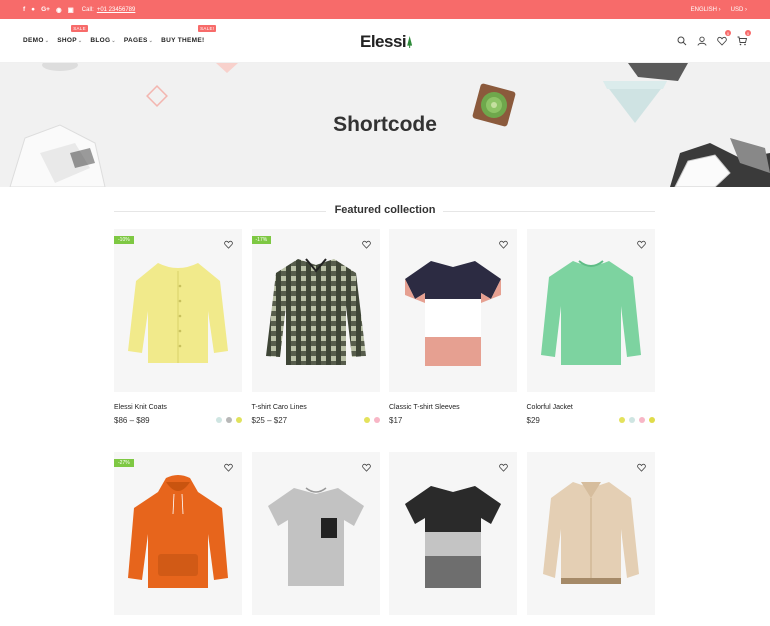 Image resolution: width=770 pixels, height=626 pixels. What do you see at coordinates (701, 40) in the screenshot?
I see `account-icon` at bounding box center [701, 40].